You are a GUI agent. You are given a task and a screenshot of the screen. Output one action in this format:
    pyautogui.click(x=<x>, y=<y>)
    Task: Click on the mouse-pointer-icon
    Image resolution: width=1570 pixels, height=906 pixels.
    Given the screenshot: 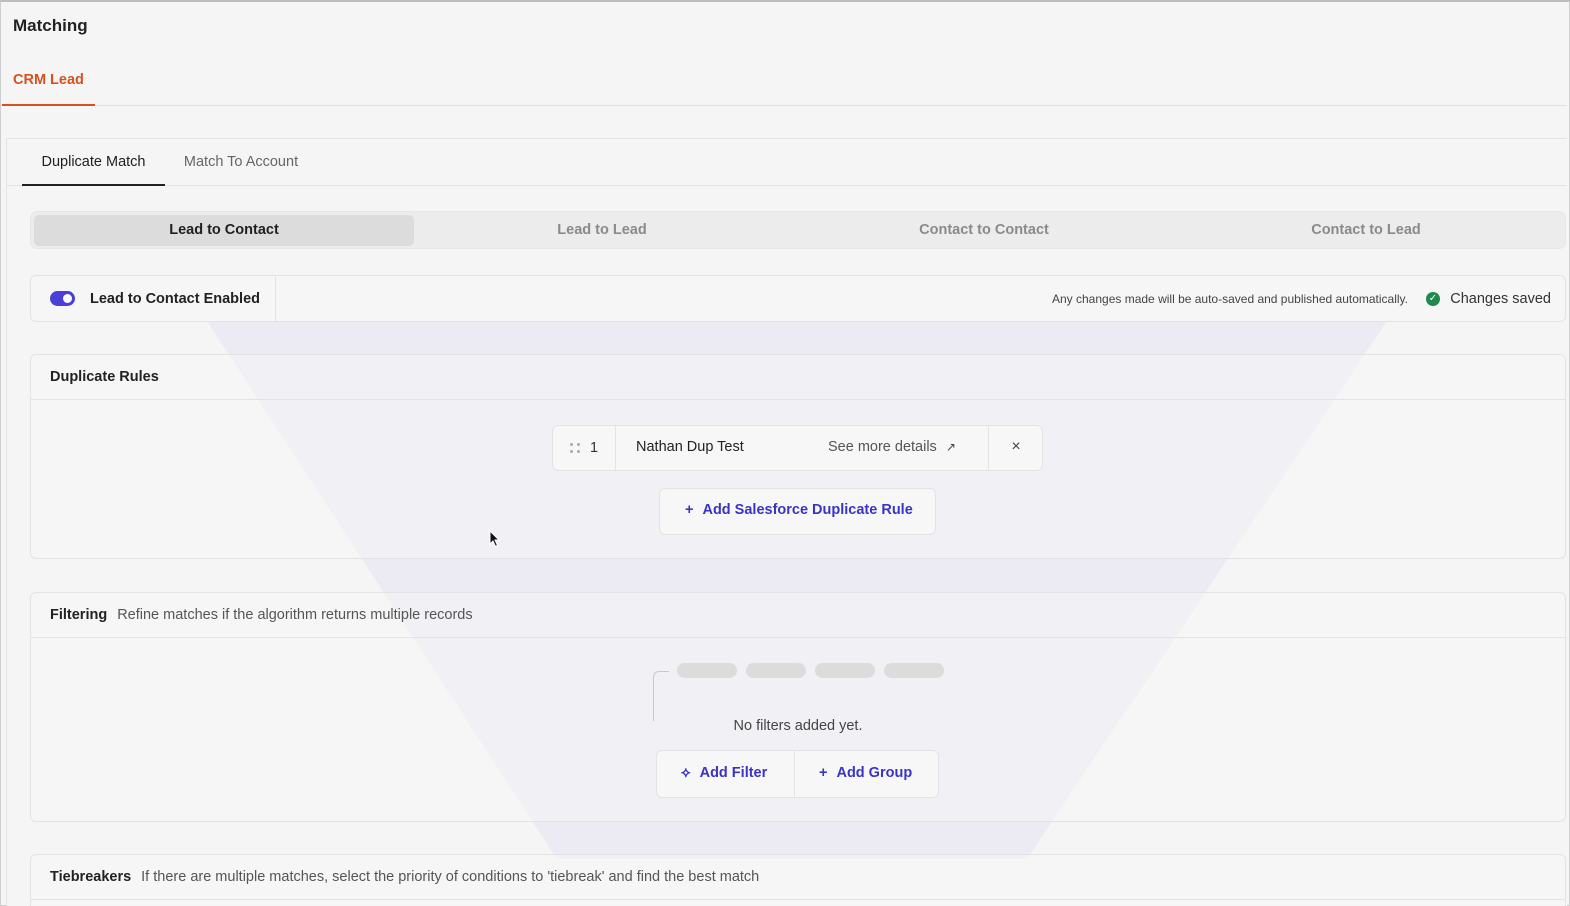 What is the action you would take?
    pyautogui.click(x=495, y=539)
    